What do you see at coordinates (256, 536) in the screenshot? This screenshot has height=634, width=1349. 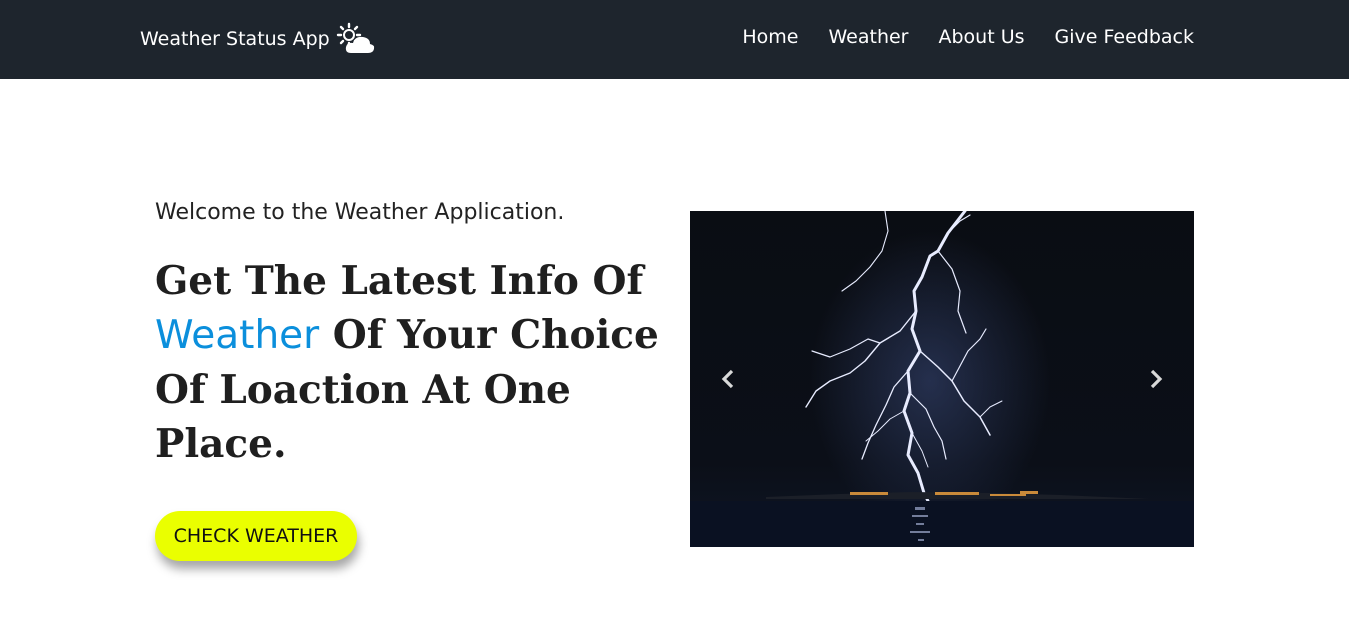 I see `check-weather-button: CHECK WEATHER` at bounding box center [256, 536].